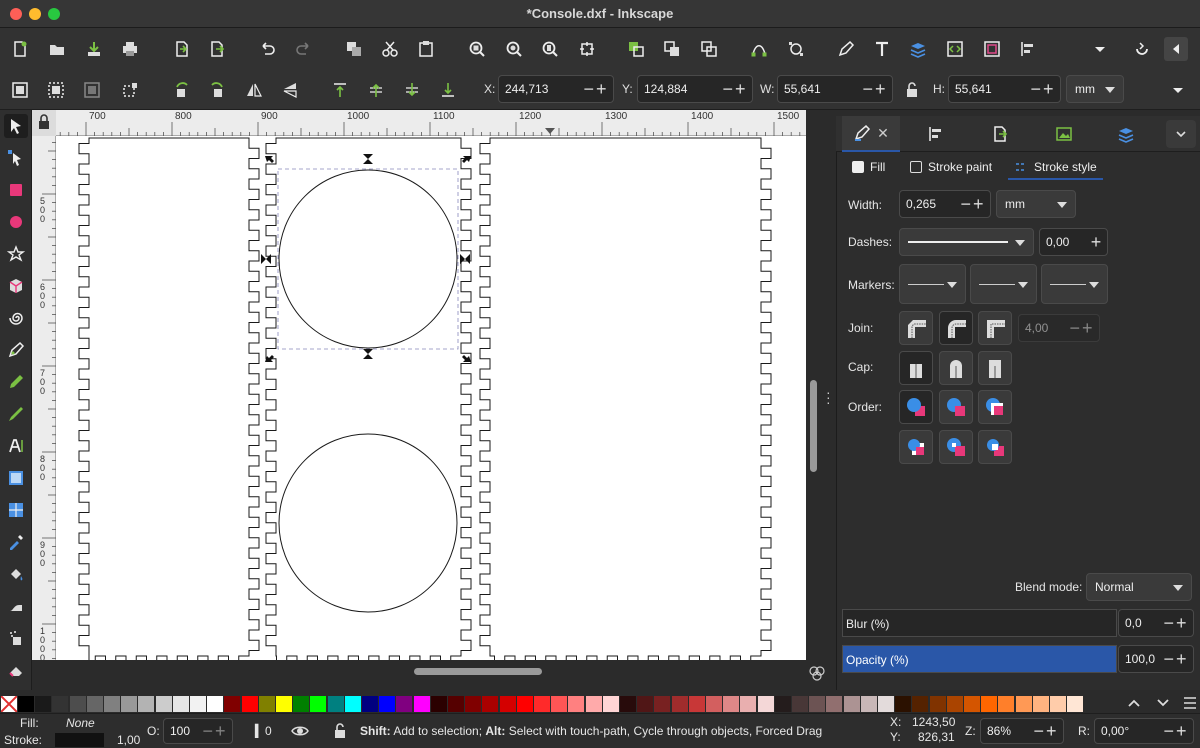 The height and width of the screenshot is (748, 1200). Describe the element at coordinates (979, 623) in the screenshot. I see `blur-slider: Blur (%)` at that location.